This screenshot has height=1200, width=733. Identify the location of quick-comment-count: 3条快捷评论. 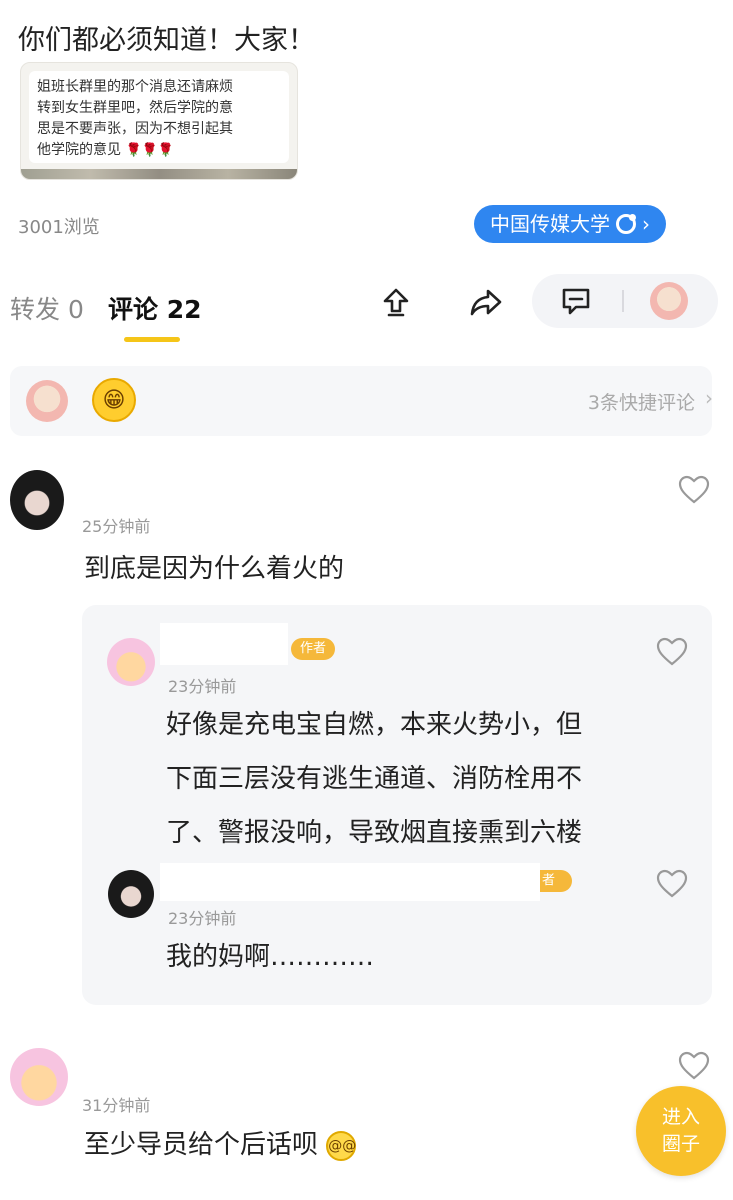
(641, 401).